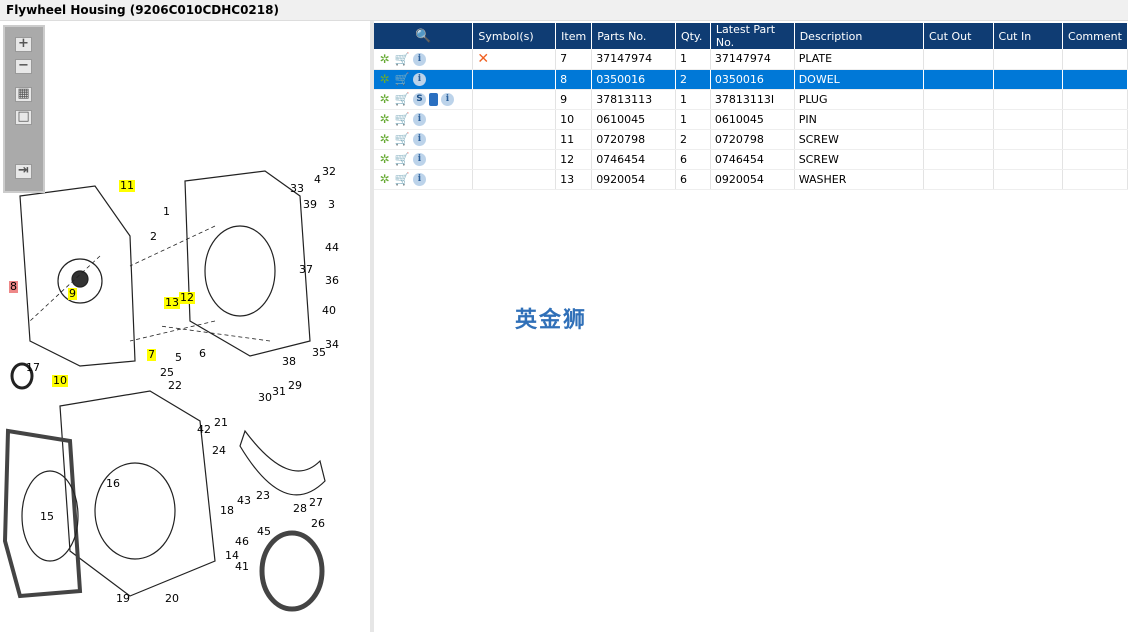 The width and height of the screenshot is (1128, 632). I want to click on callout-18: 18, so click(227, 511).